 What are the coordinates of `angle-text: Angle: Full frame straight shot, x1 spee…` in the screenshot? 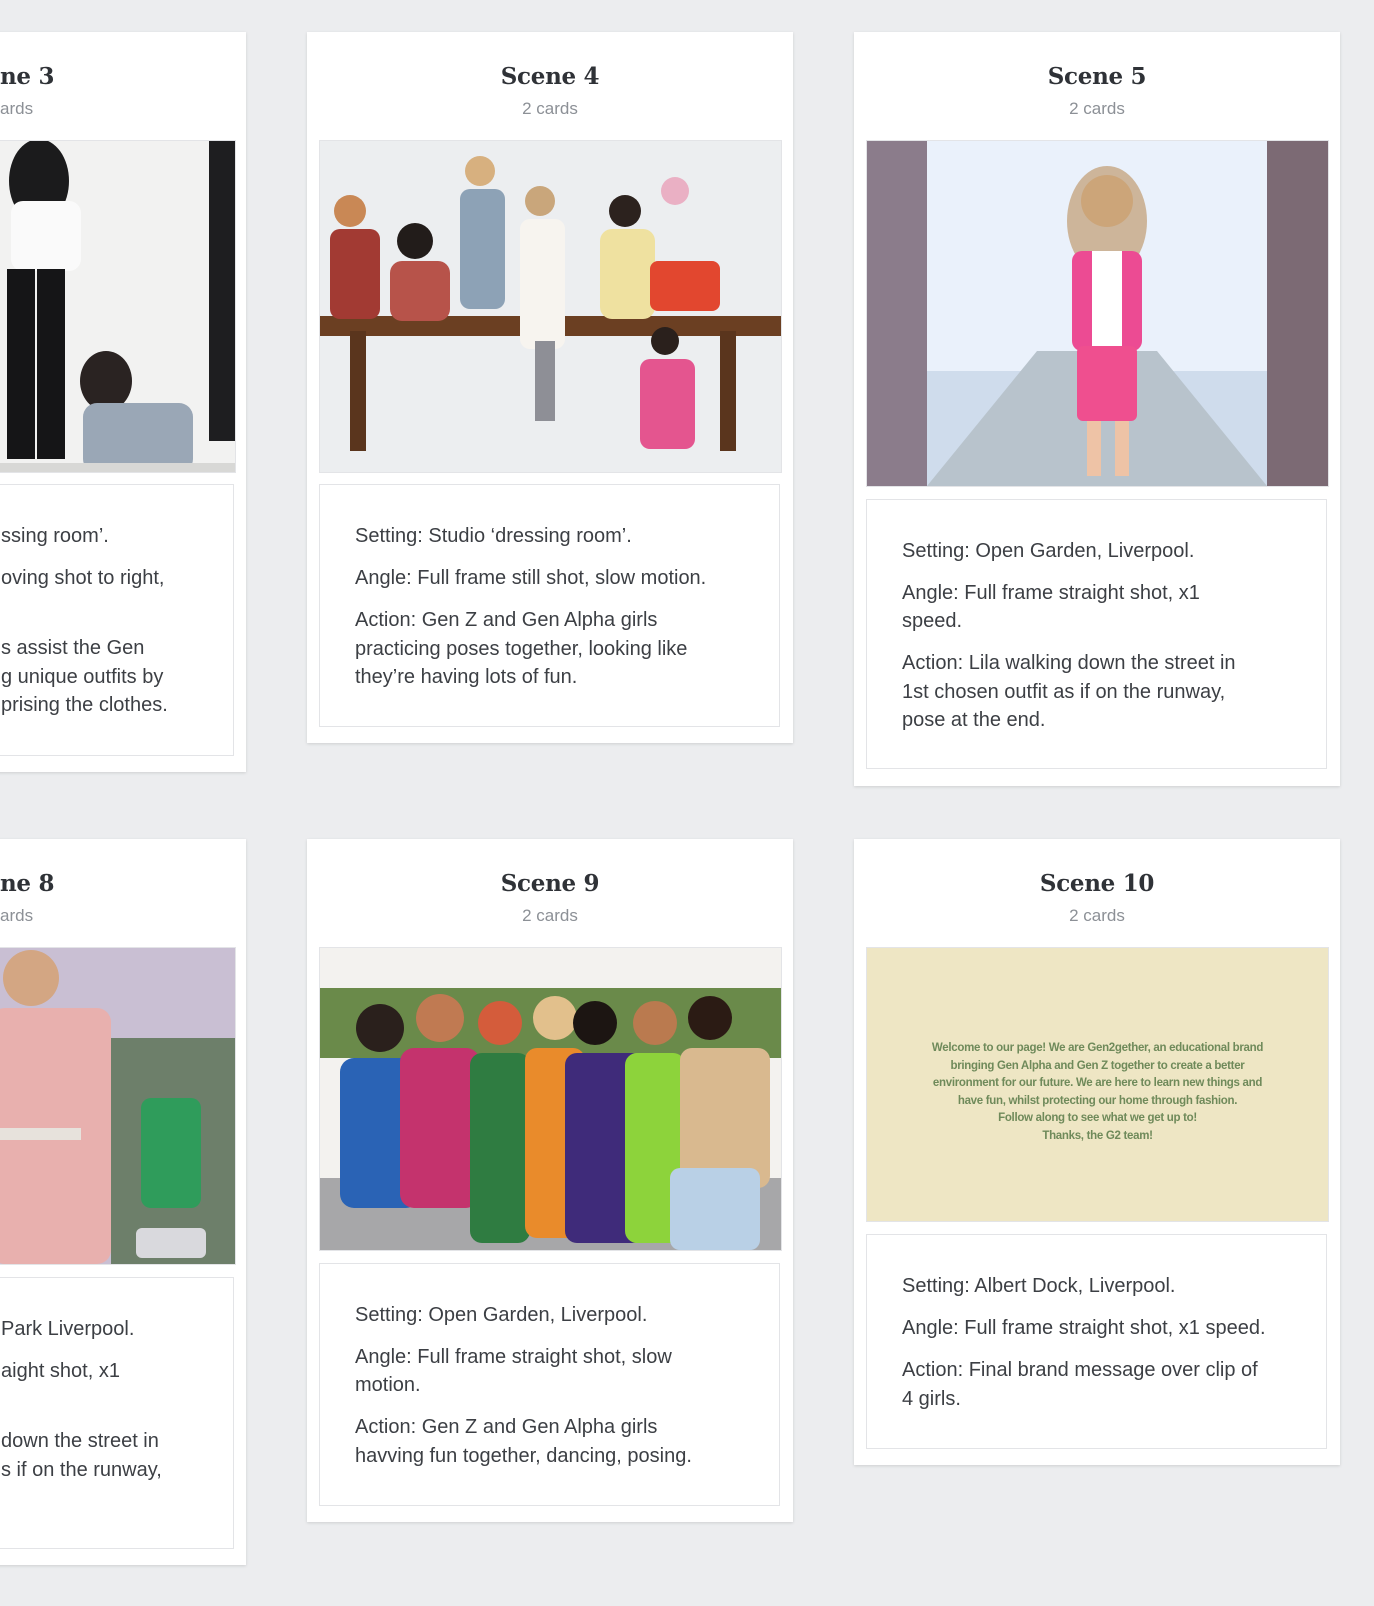 It's located at (1084, 1328).